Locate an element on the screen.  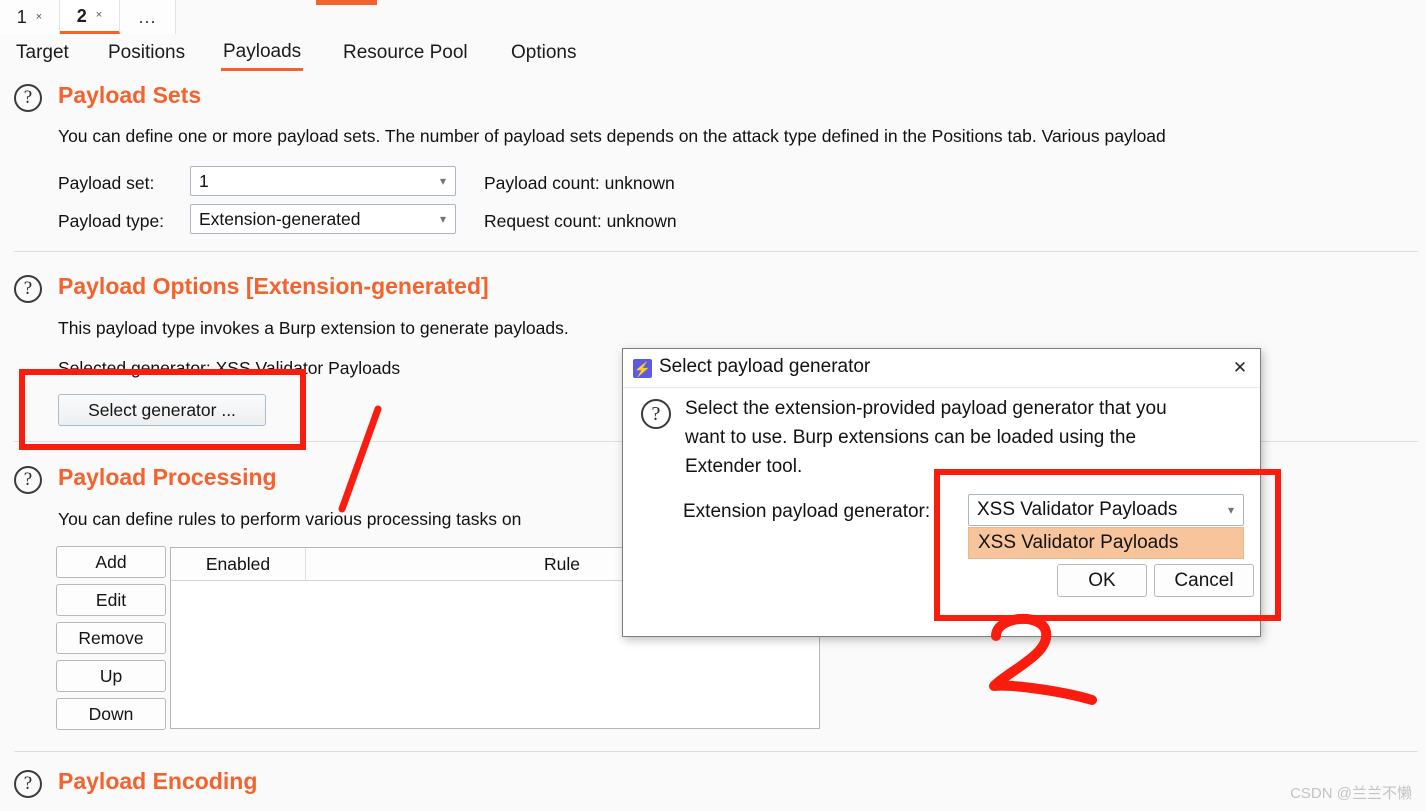
payload-type-value: Extension-generated is located at coordinates (280, 218).